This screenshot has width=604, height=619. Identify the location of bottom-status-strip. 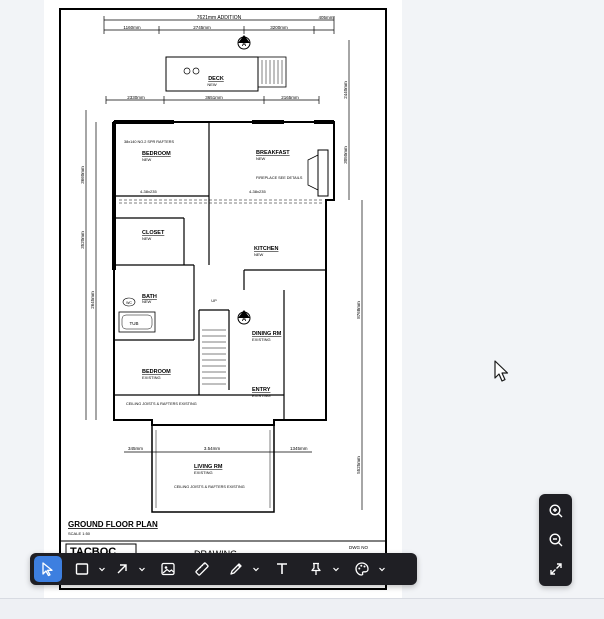
(302, 608).